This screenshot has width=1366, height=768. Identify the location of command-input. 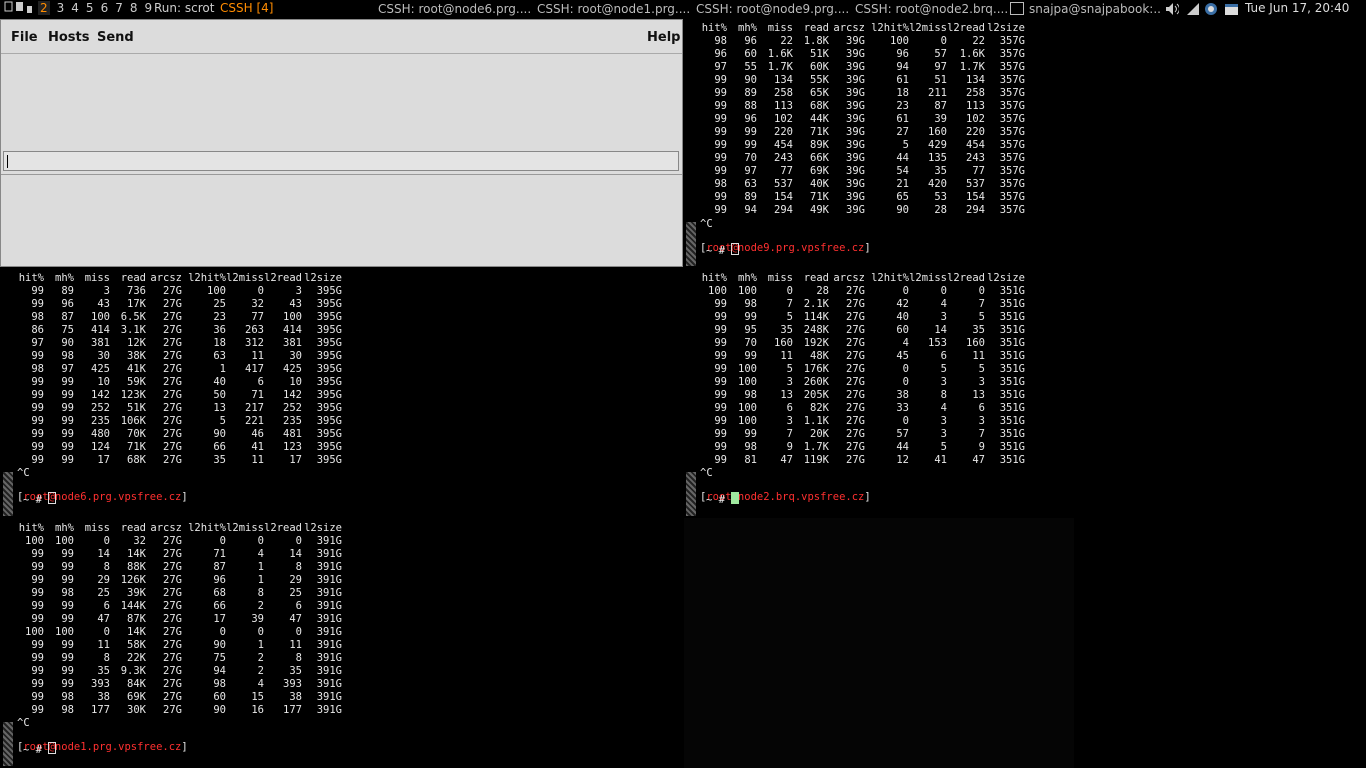
(341, 161).